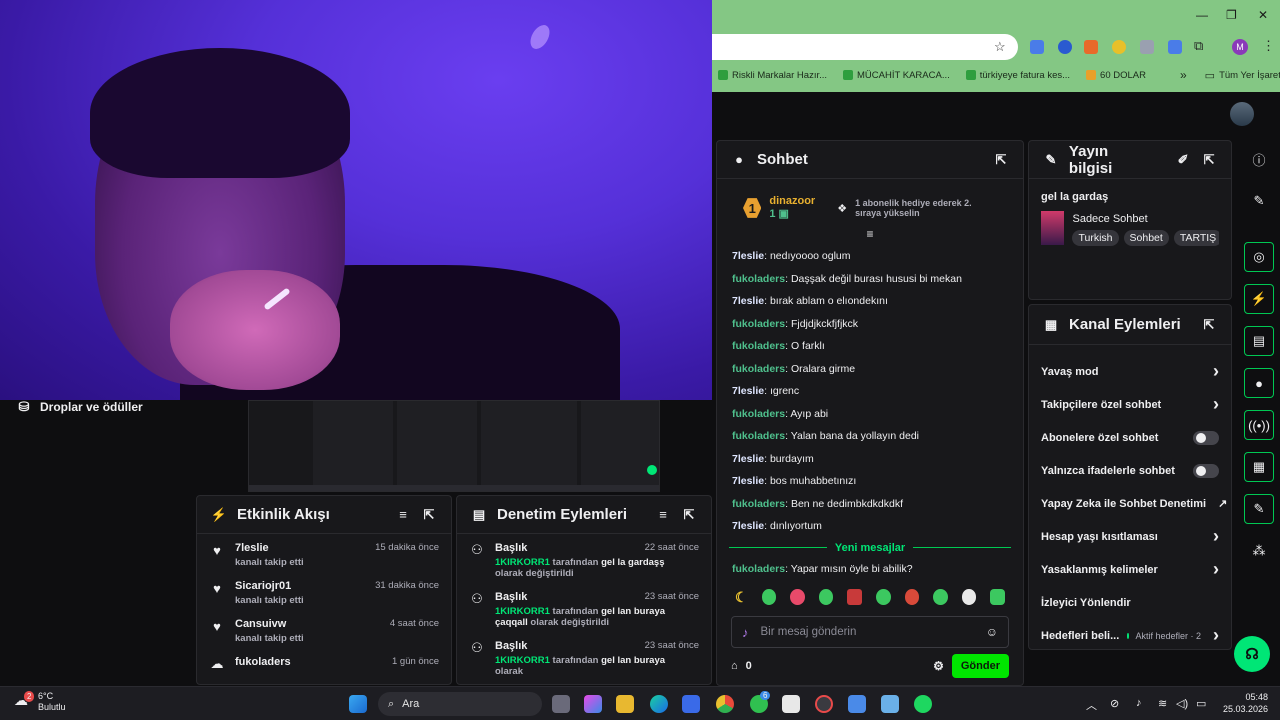 The width and height of the screenshot is (1280, 720). What do you see at coordinates (725, 704) in the screenshot?
I see `chrome-icon` at bounding box center [725, 704].